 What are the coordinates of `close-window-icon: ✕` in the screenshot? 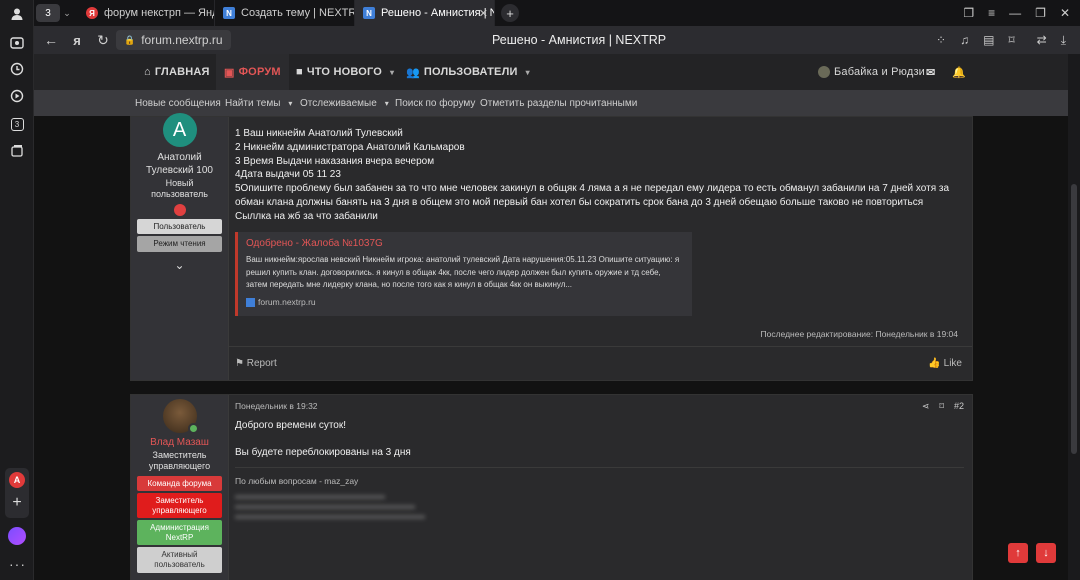 It's located at (1065, 13).